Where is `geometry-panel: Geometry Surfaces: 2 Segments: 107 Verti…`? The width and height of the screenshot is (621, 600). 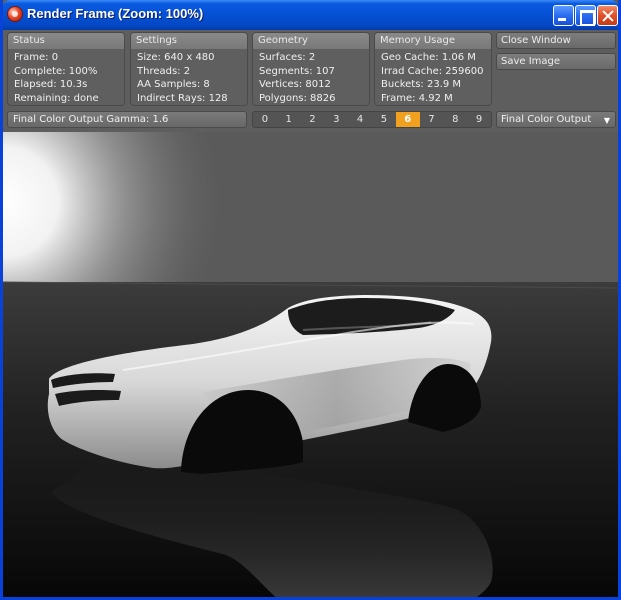
geometry-panel: Geometry Surfaces: 2 Segments: 107 Verti… is located at coordinates (311, 69).